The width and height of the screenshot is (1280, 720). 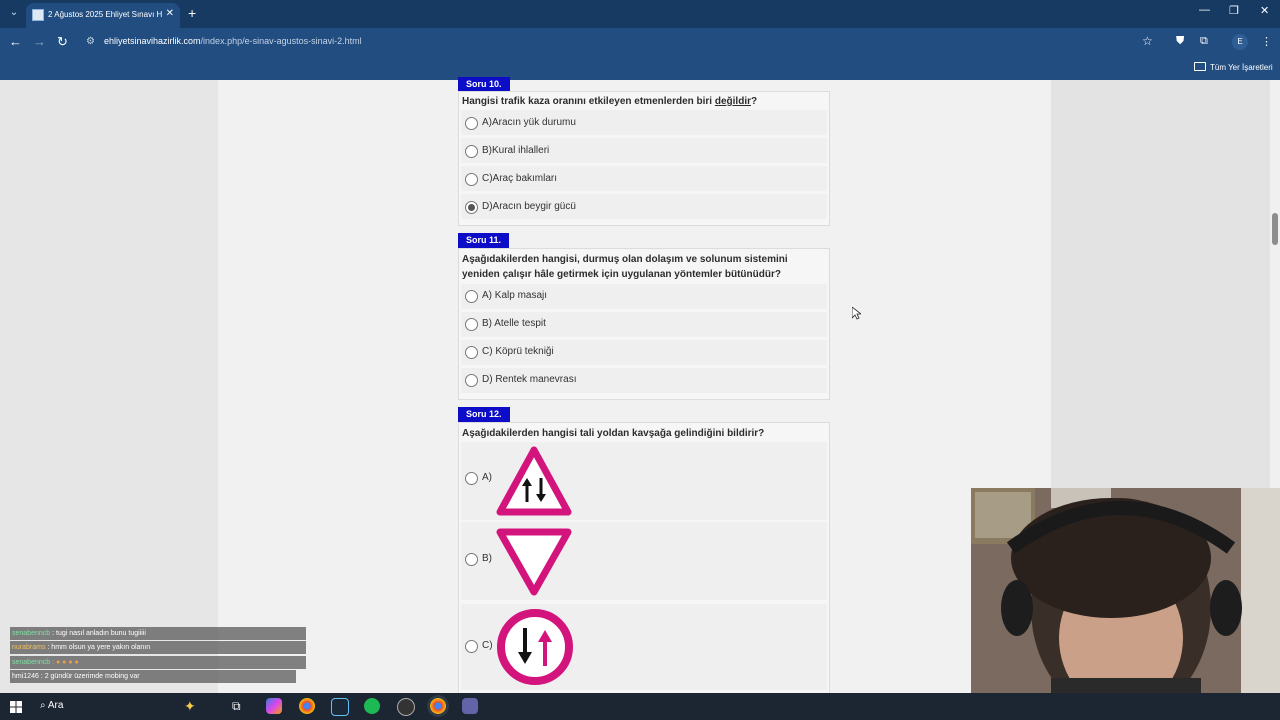 I want to click on question-12-label: Soru 12., so click(x=484, y=414).